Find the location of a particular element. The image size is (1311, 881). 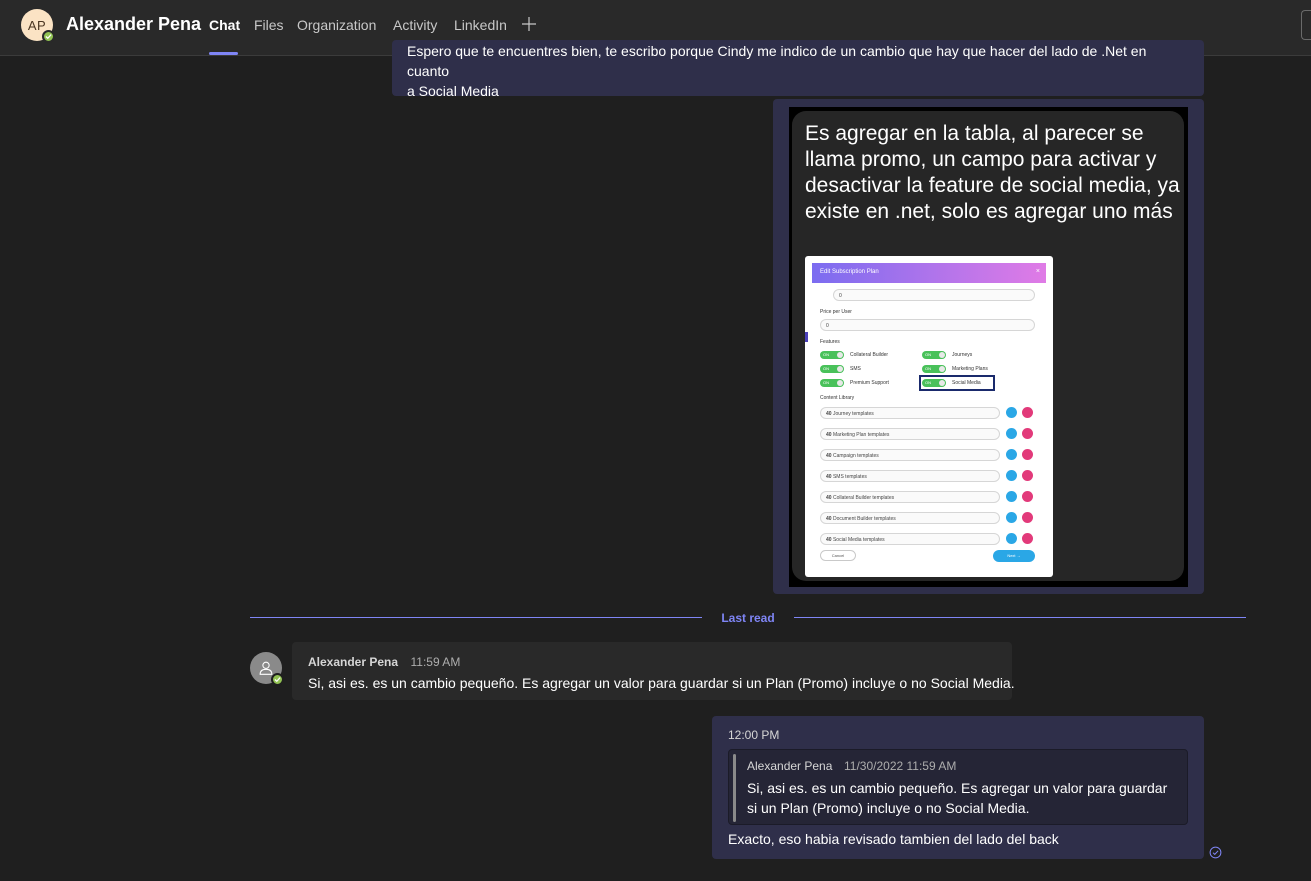

library-item: 40 Collateral Builder templates is located at coordinates (910, 497).